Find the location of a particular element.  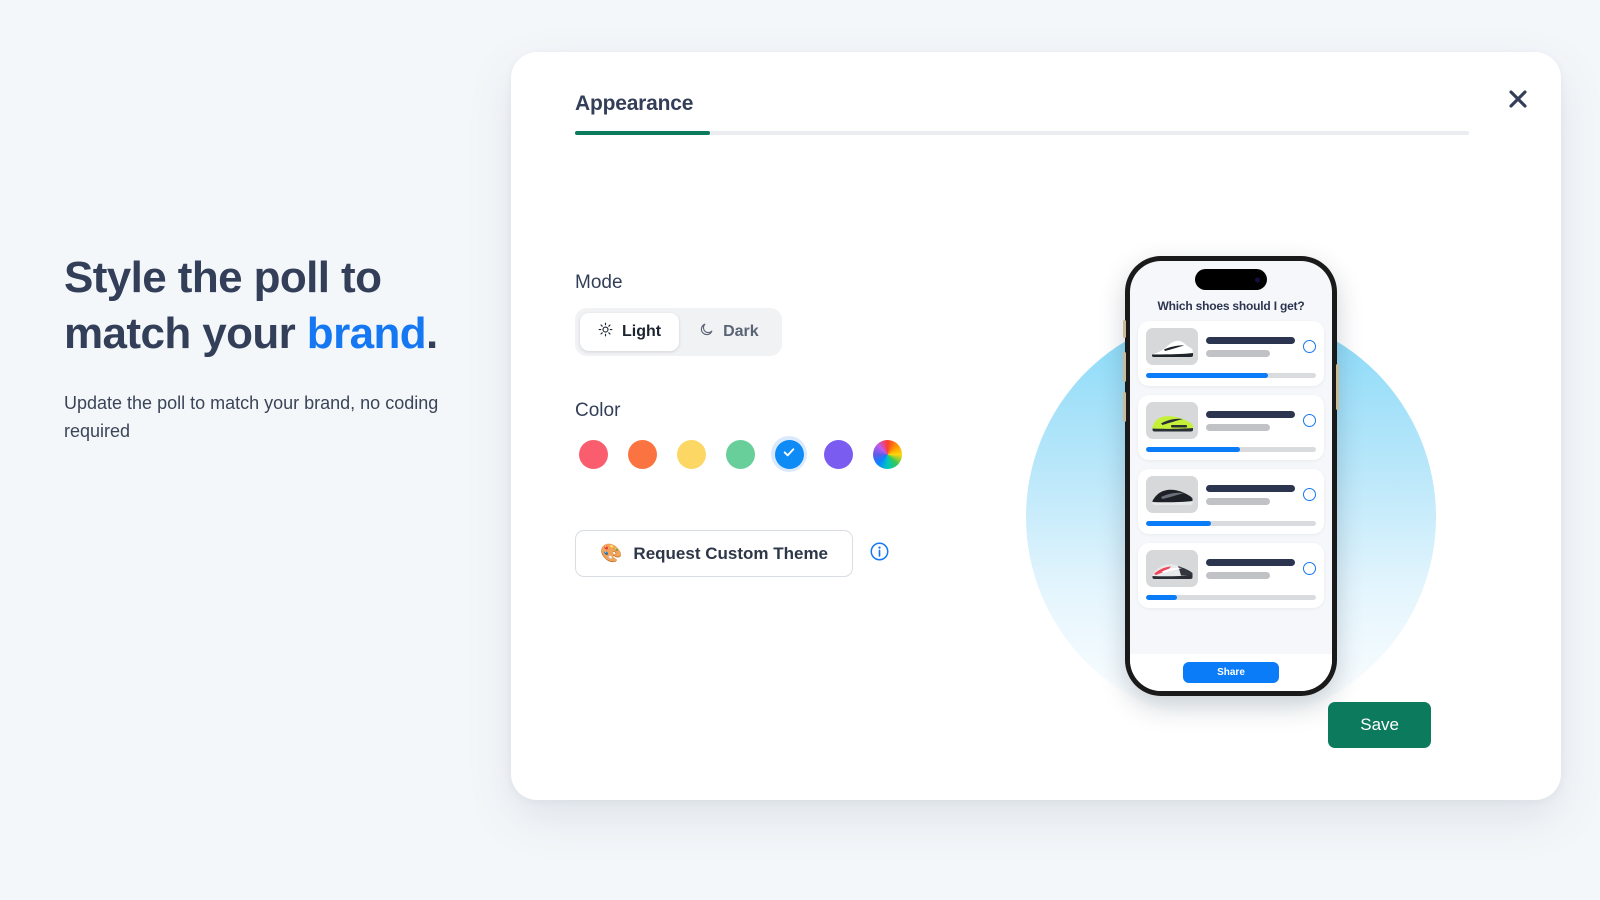

tab-active-indicator is located at coordinates (642, 133).